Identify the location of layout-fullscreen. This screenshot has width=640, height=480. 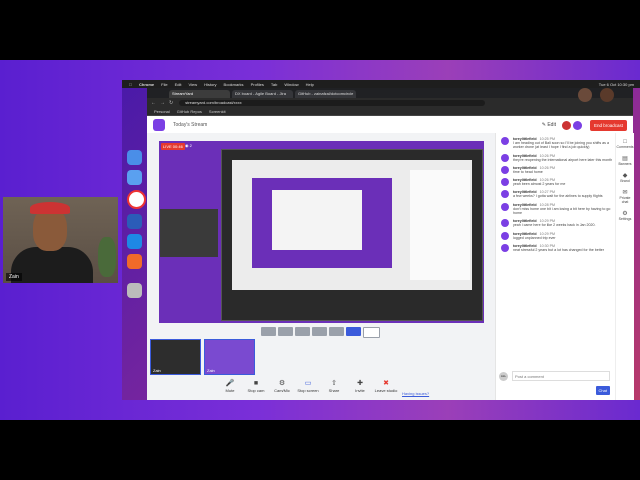
(371, 332).